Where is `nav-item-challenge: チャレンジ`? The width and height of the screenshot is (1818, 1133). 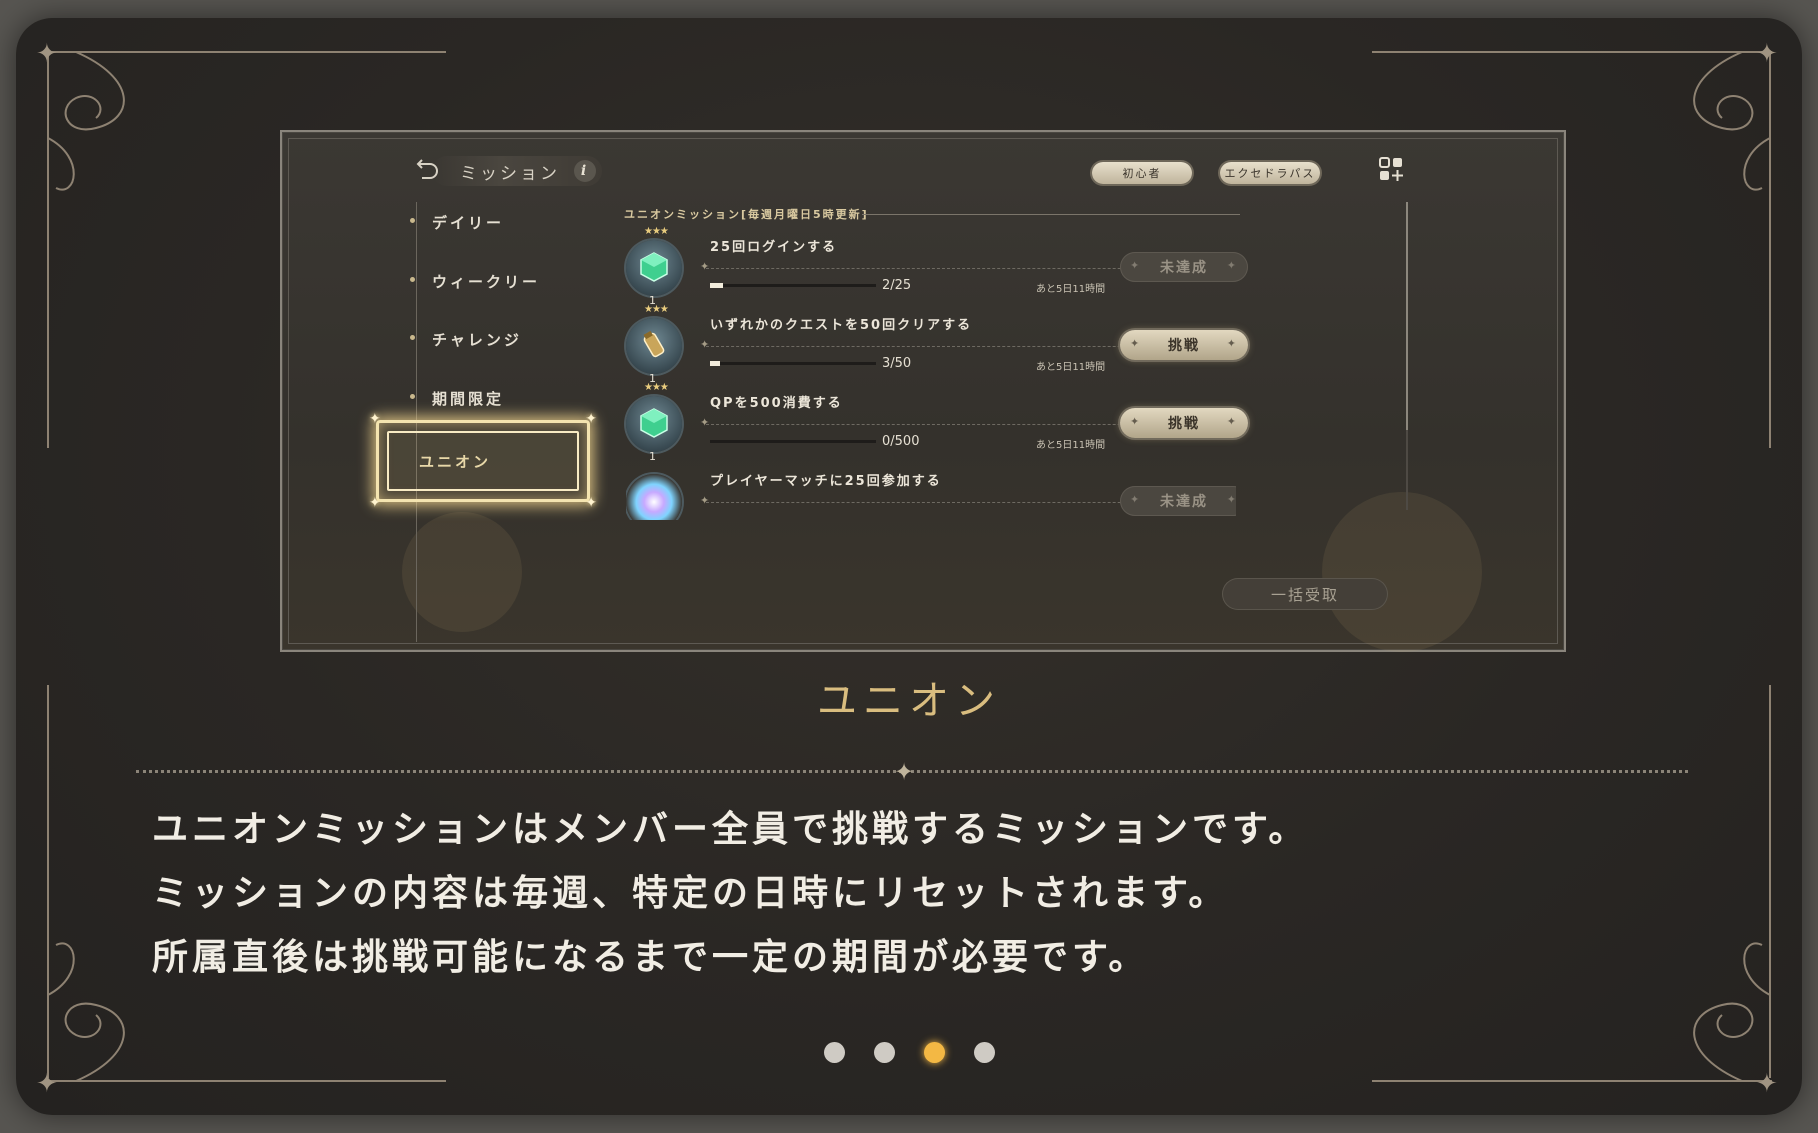 nav-item-challenge: チャレンジ is located at coordinates (466, 339).